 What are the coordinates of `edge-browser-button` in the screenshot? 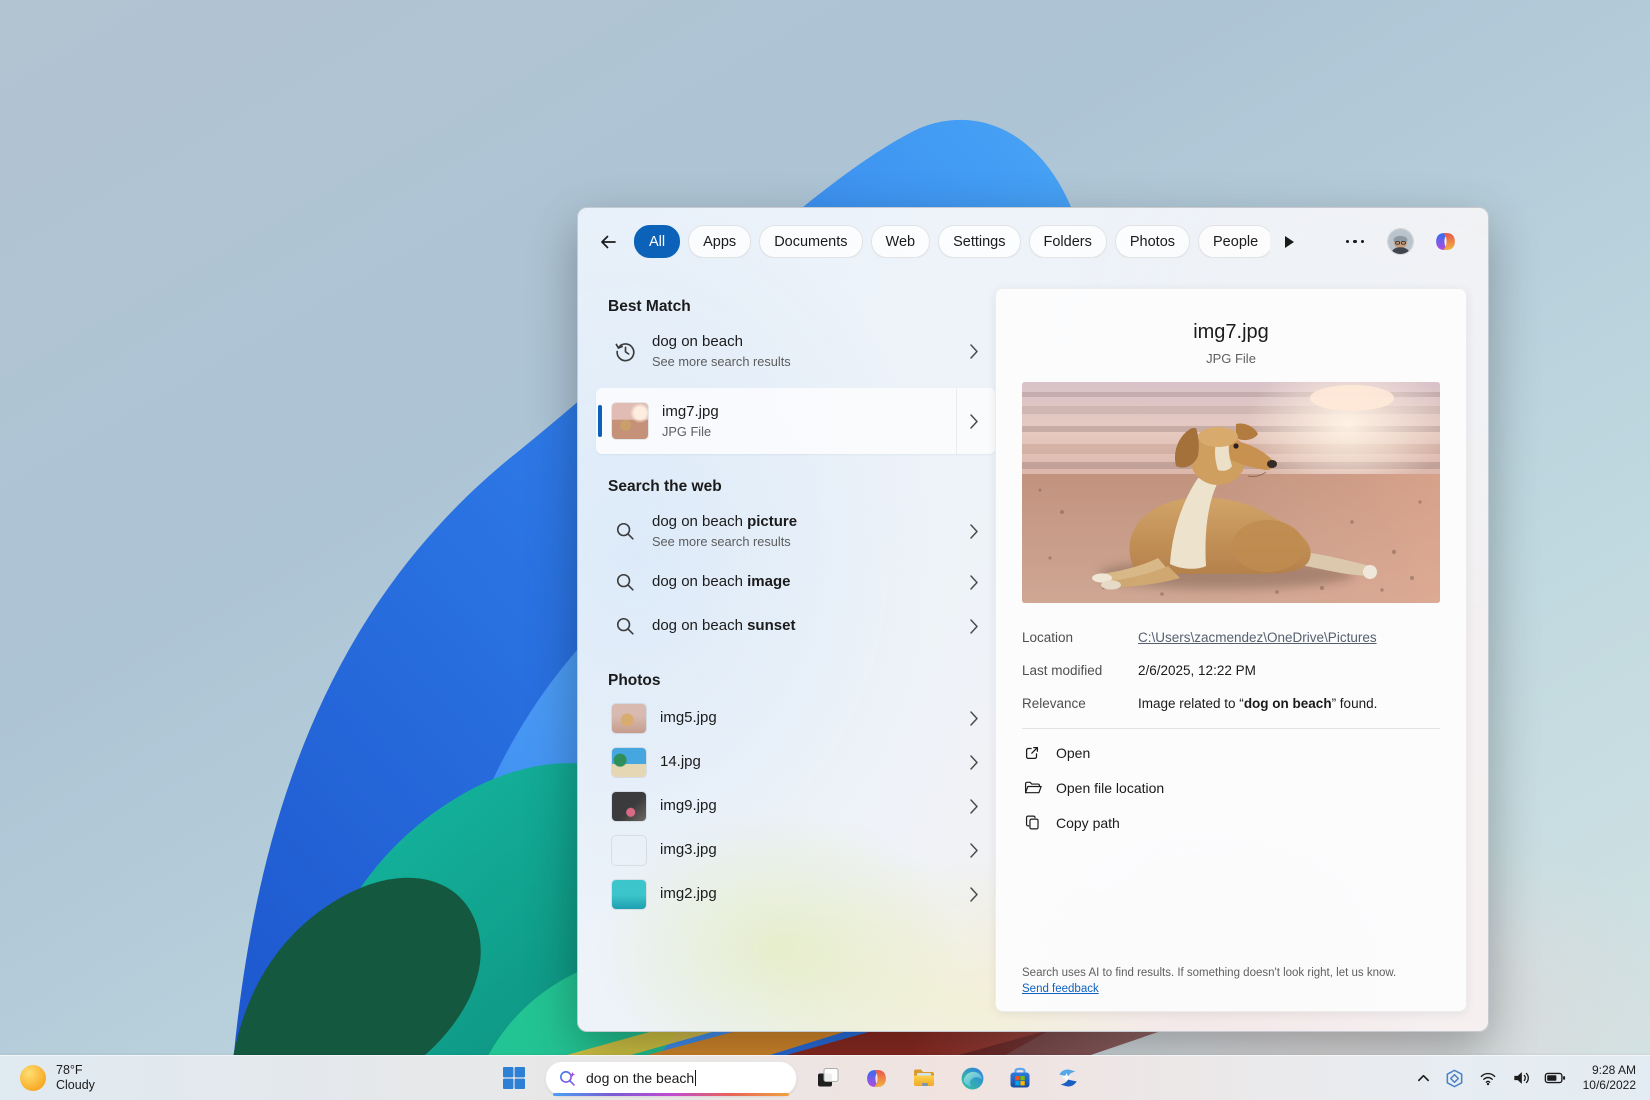 It's located at (972, 1078).